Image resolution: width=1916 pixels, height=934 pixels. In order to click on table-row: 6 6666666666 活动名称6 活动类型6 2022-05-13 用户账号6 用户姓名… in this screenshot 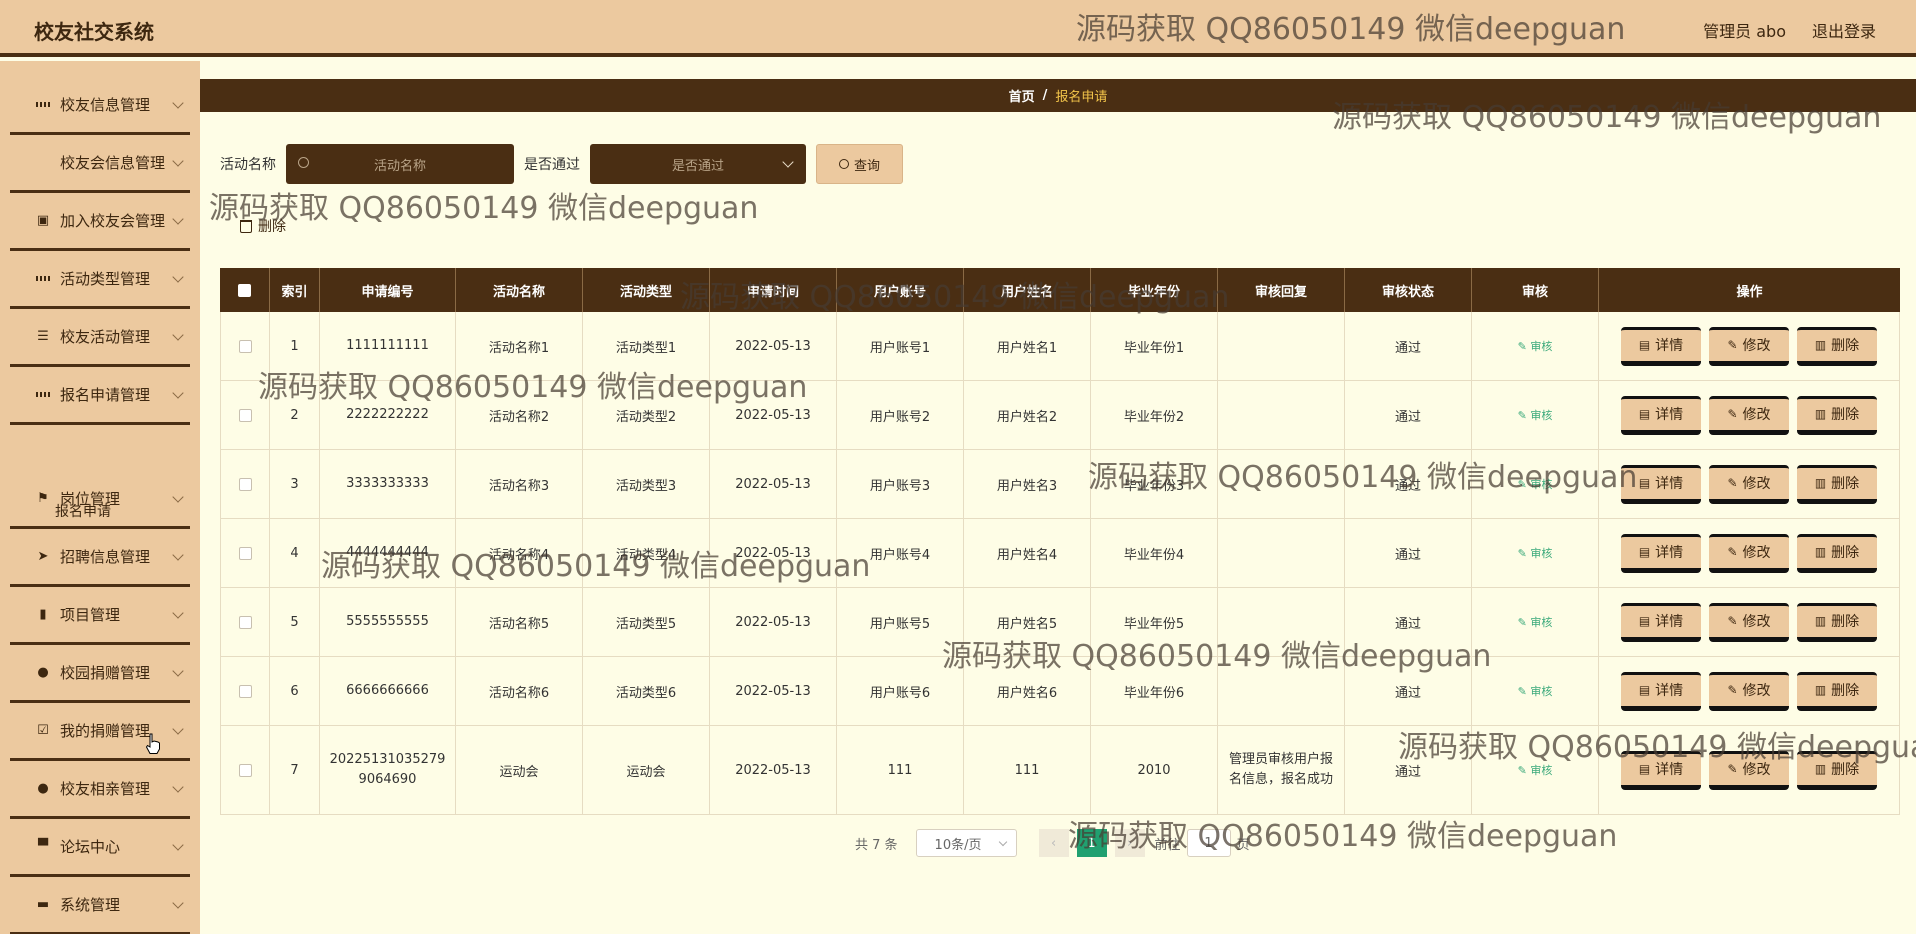, I will do `click(1060, 691)`.